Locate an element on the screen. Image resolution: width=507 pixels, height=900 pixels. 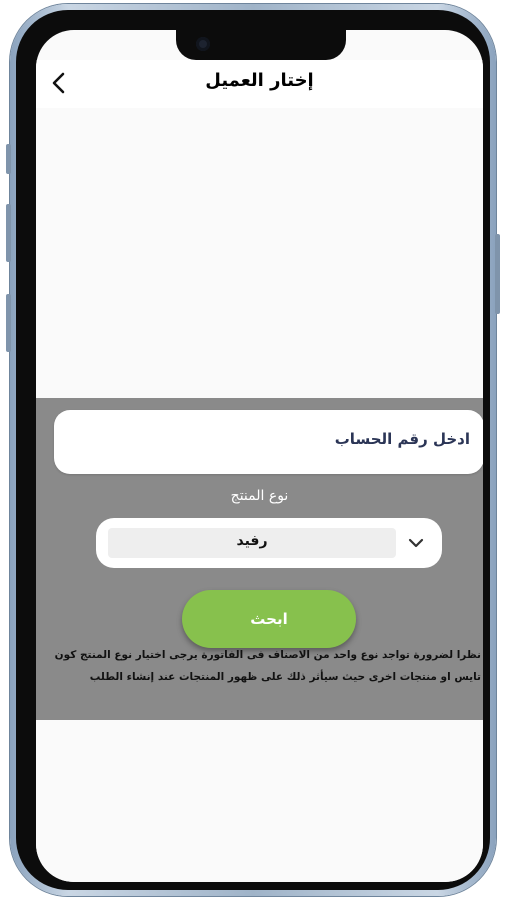
side-button-mute is located at coordinates (8, 159).